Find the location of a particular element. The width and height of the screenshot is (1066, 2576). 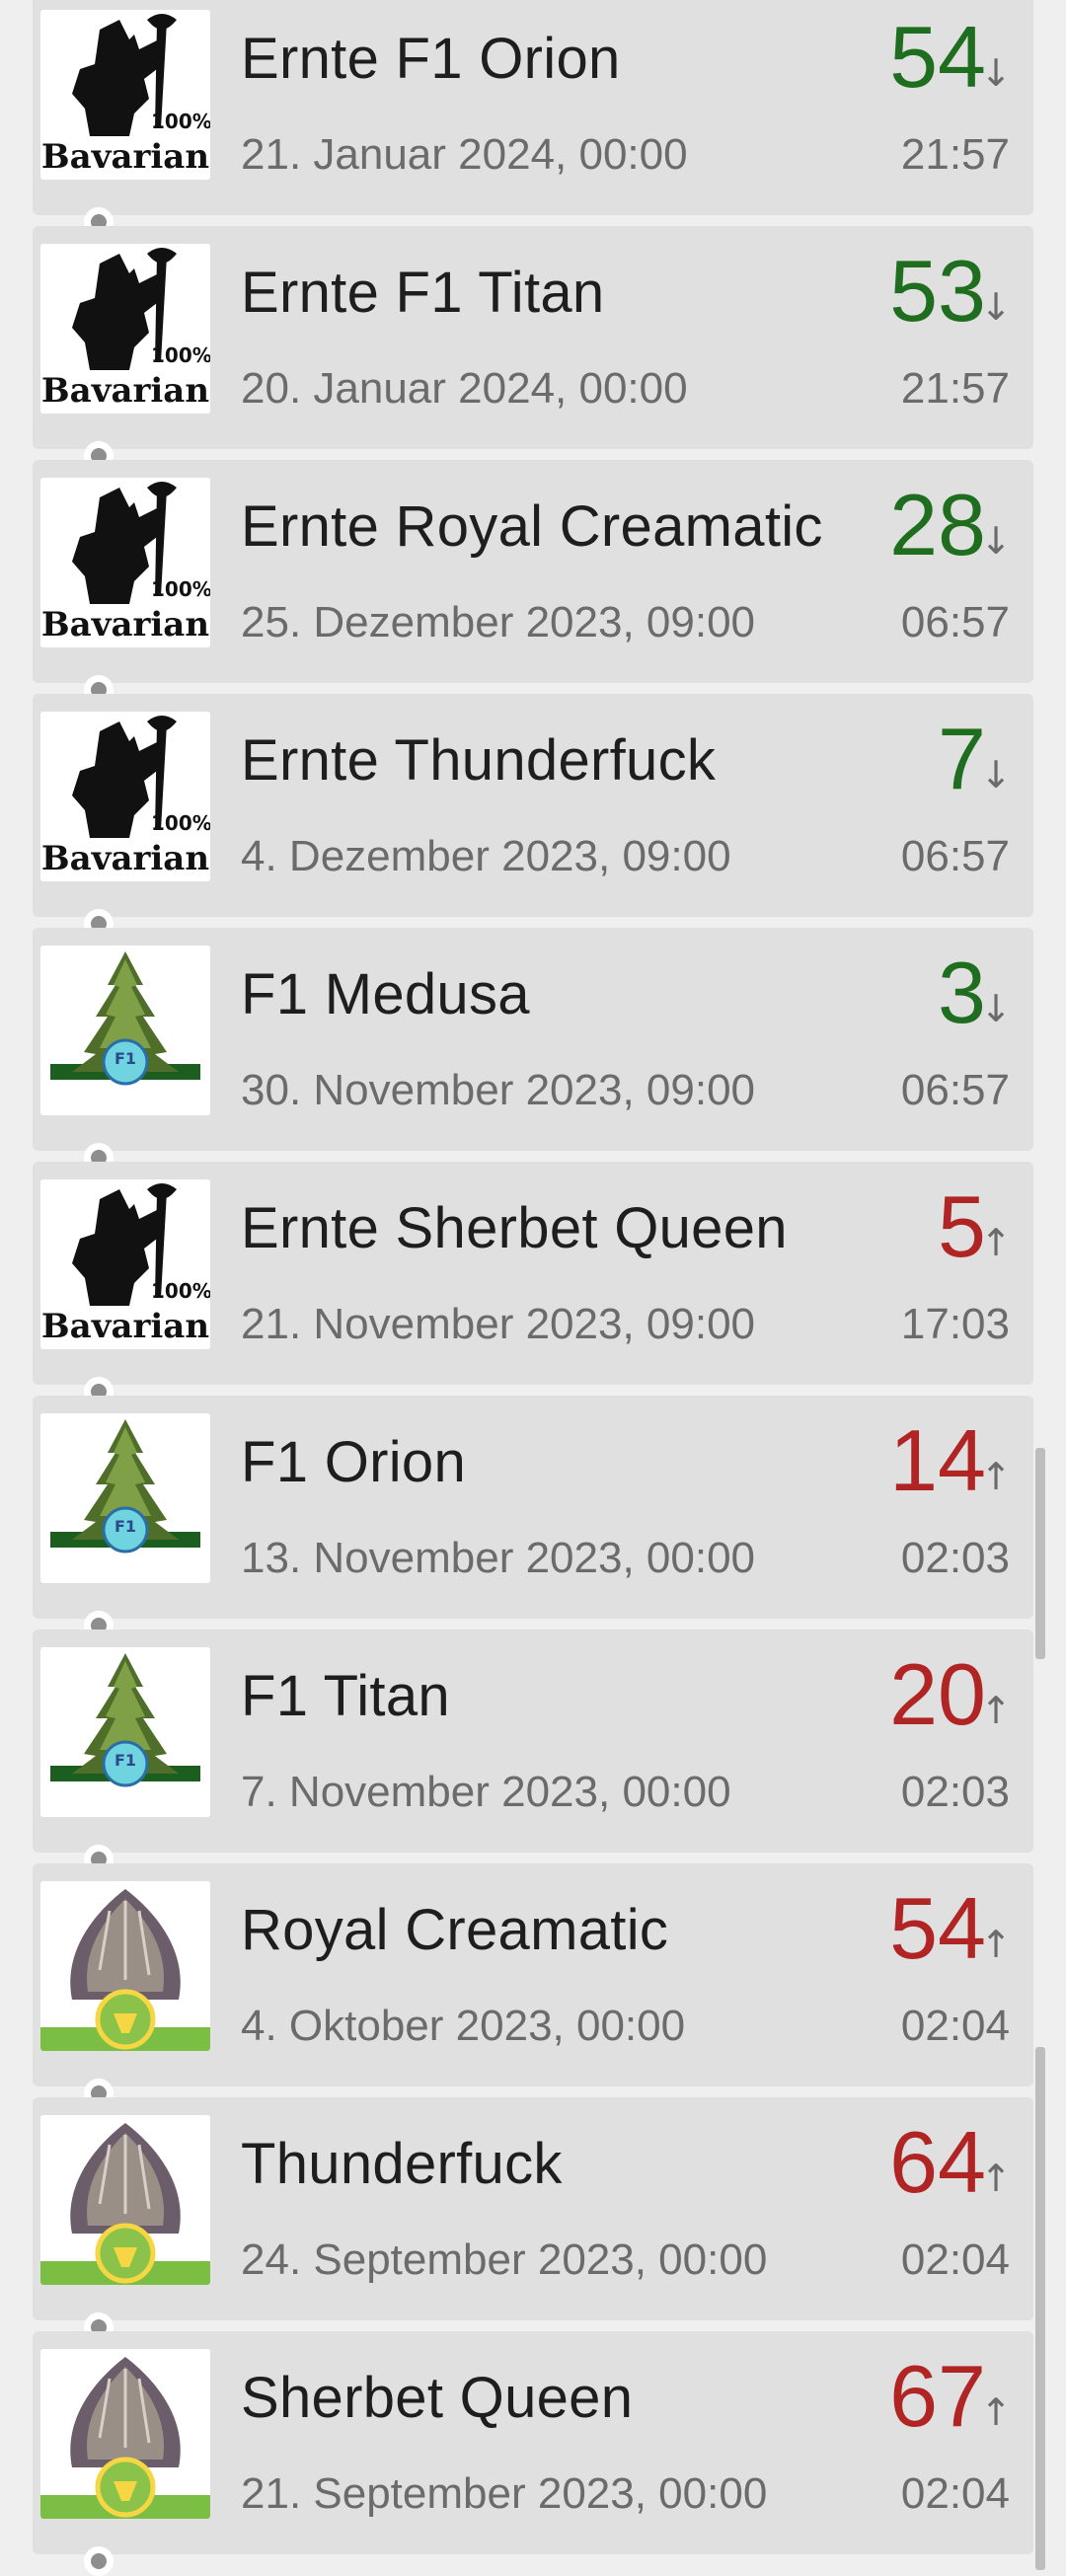

item-title: Ernte Sherbet Queen is located at coordinates (514, 1228).